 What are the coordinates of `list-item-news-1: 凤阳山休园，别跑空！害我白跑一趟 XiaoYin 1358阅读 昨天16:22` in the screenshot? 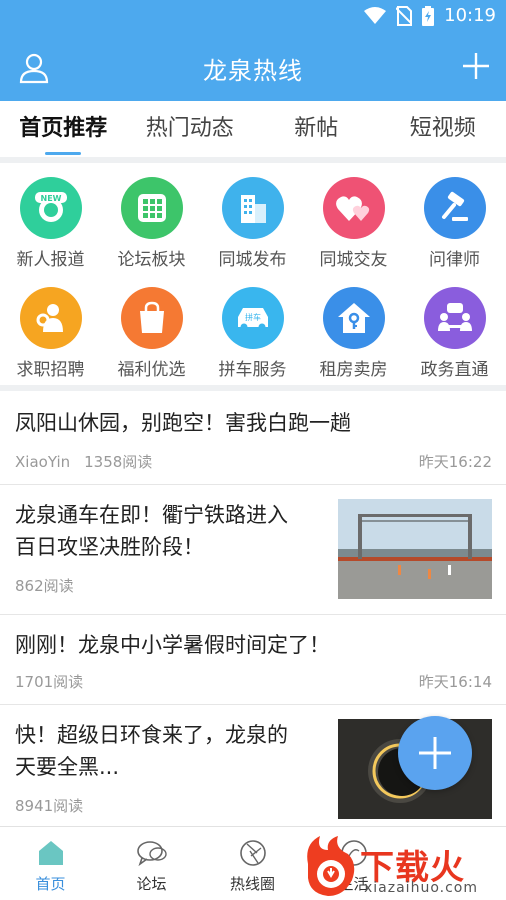 It's located at (253, 440).